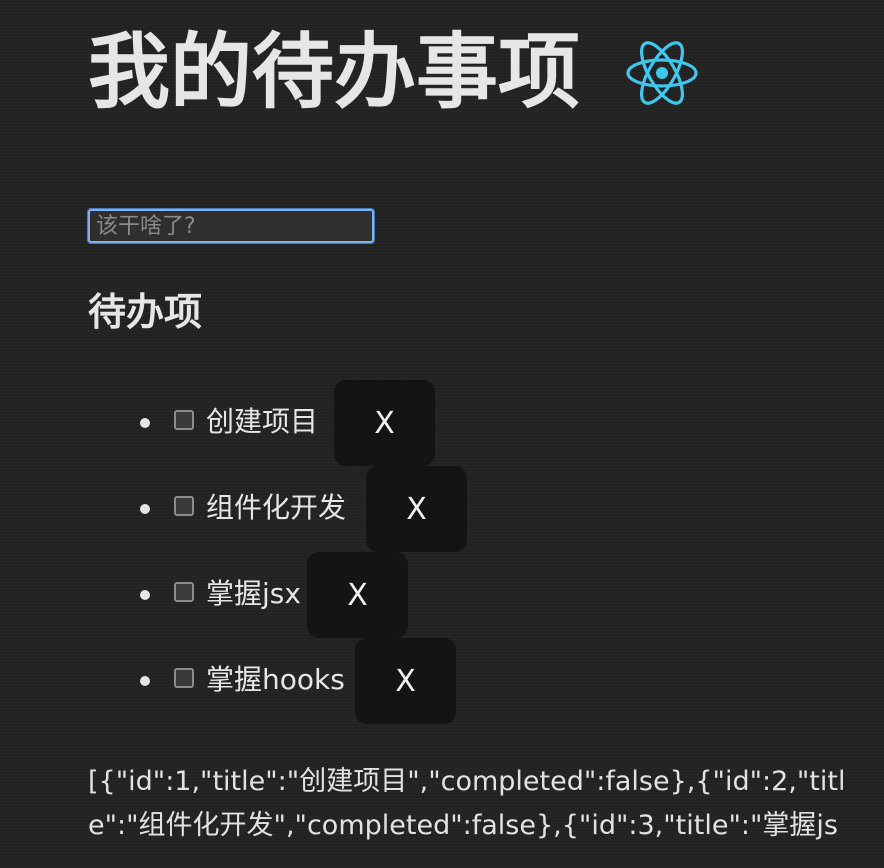 The height and width of the screenshot is (868, 884). Describe the element at coordinates (334, 72) in the screenshot. I see `page-title: 我的待办事项` at that location.